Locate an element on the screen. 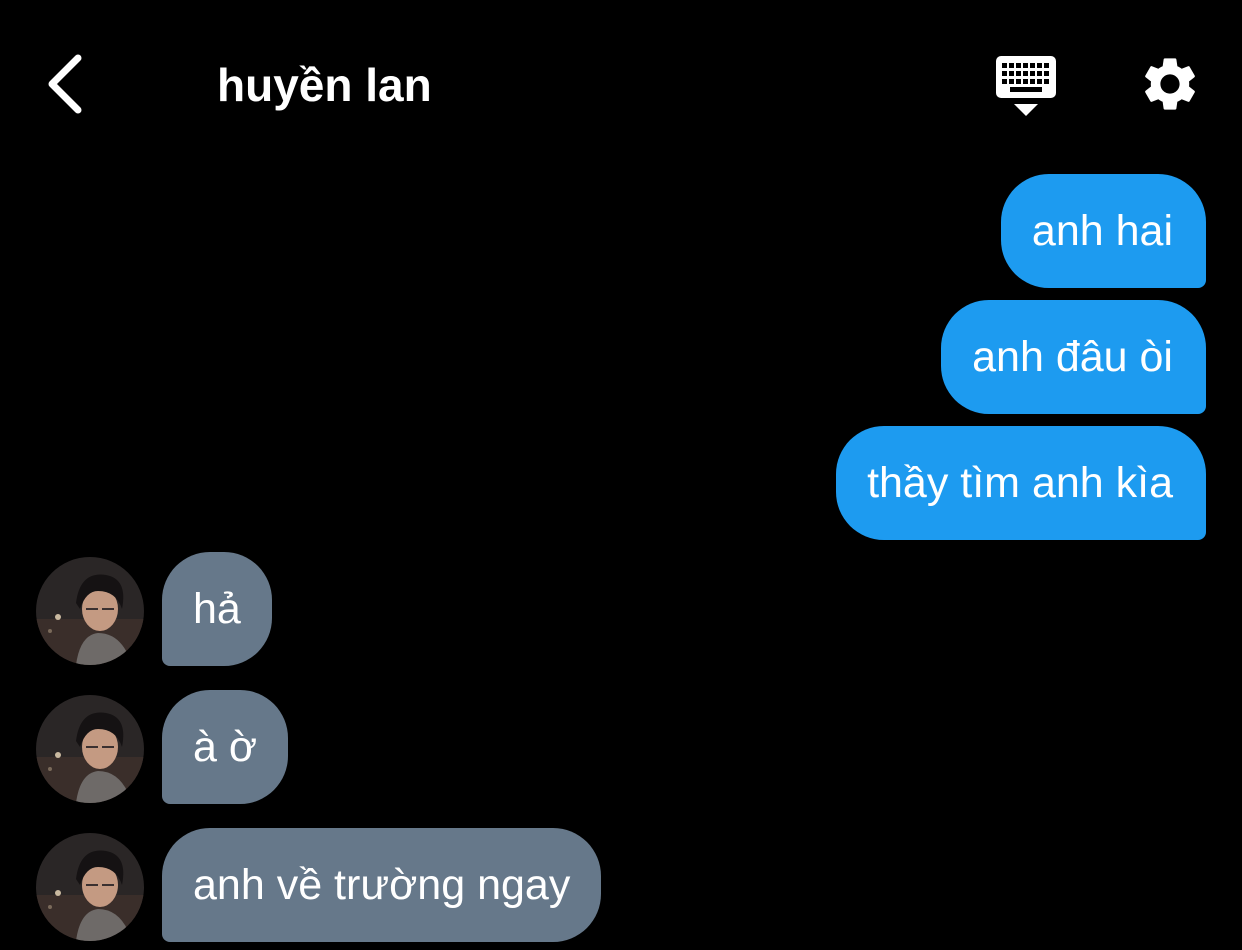 This screenshot has height=950, width=1242. gear-icon is located at coordinates (1170, 84).